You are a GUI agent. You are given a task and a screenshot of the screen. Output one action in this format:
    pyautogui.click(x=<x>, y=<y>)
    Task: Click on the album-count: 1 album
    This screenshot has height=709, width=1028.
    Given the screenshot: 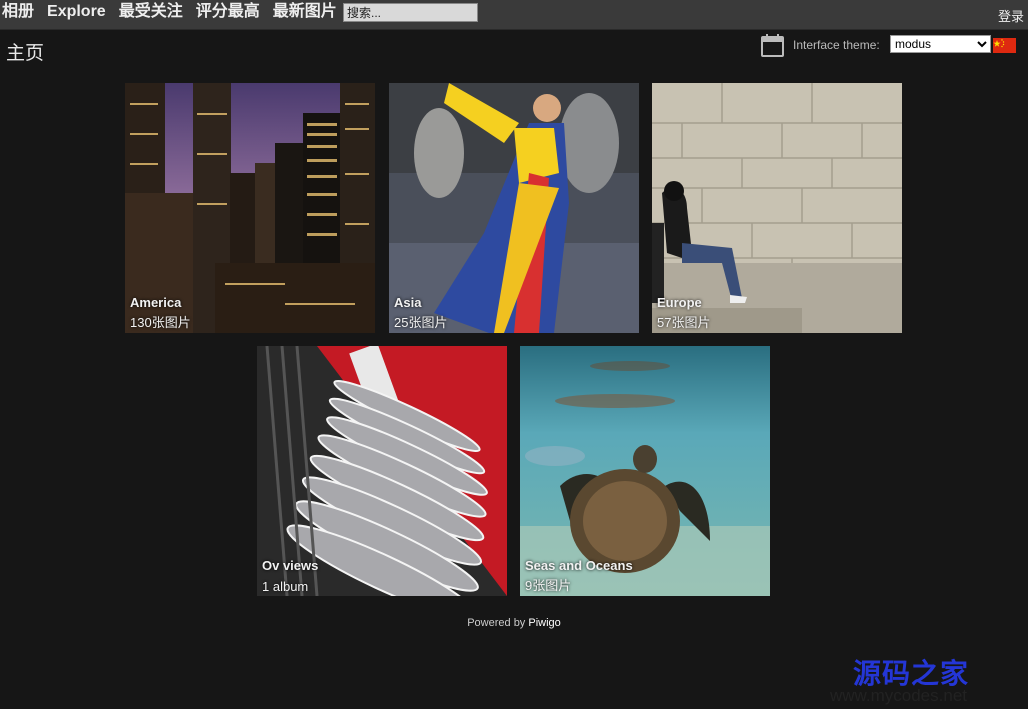 What is the action you would take?
    pyautogui.click(x=285, y=586)
    